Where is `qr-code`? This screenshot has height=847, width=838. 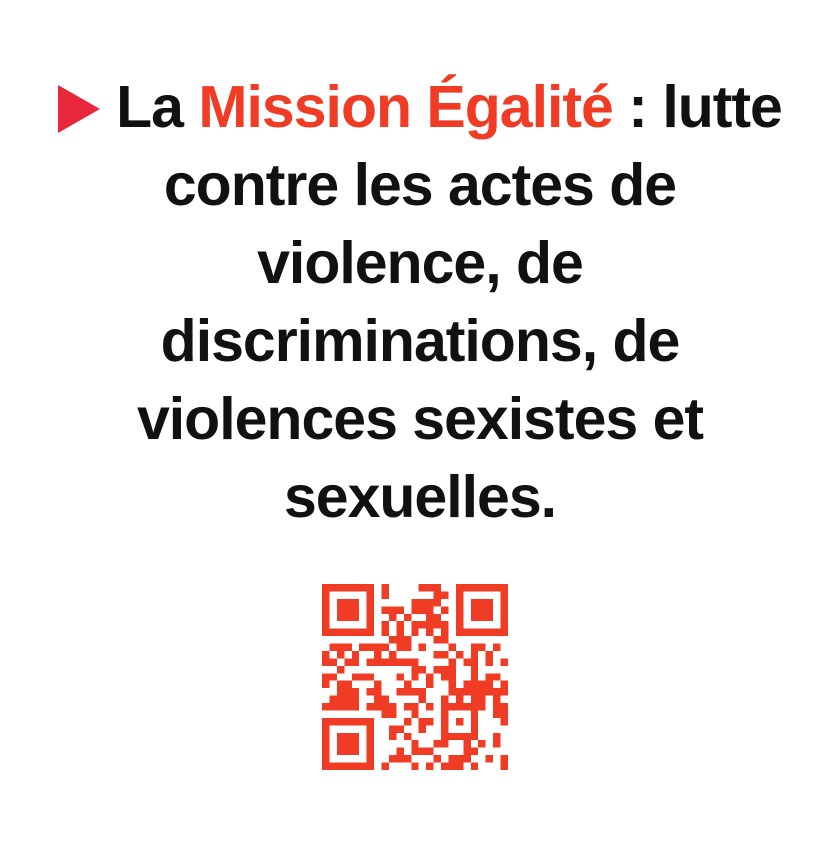 qr-code is located at coordinates (415, 677).